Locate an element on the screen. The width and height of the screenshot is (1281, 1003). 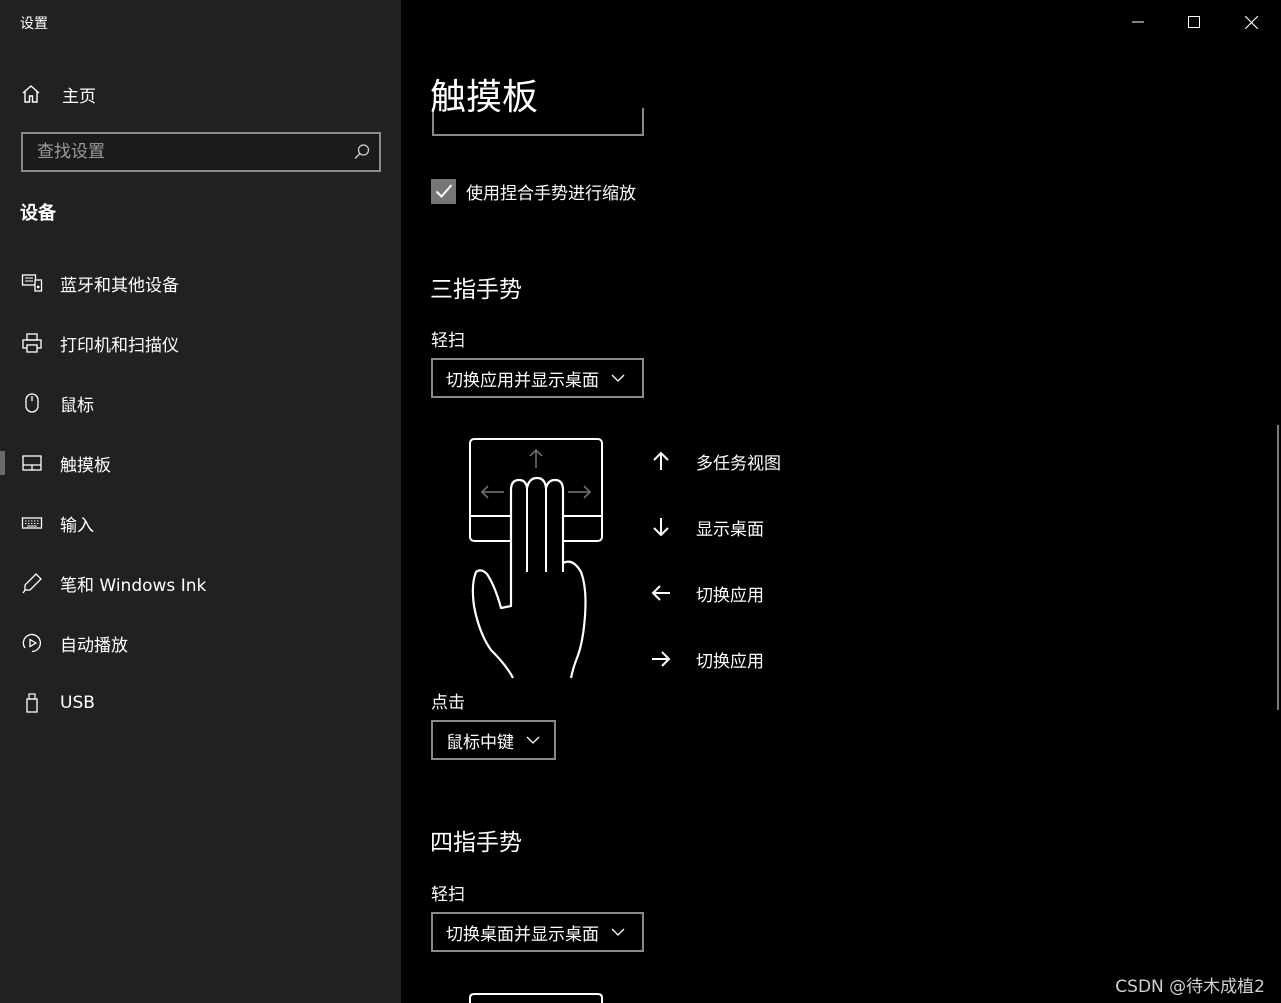
bluetooth-devices-icon is located at coordinates (32, 283).